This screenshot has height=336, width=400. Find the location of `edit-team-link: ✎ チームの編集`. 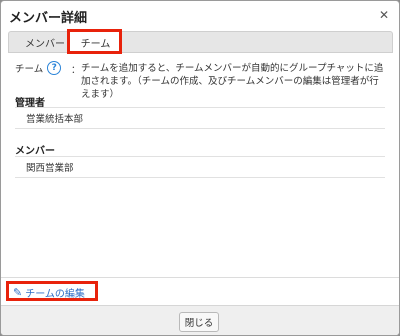

edit-team-link: ✎ チームの編集 is located at coordinates (49, 292).